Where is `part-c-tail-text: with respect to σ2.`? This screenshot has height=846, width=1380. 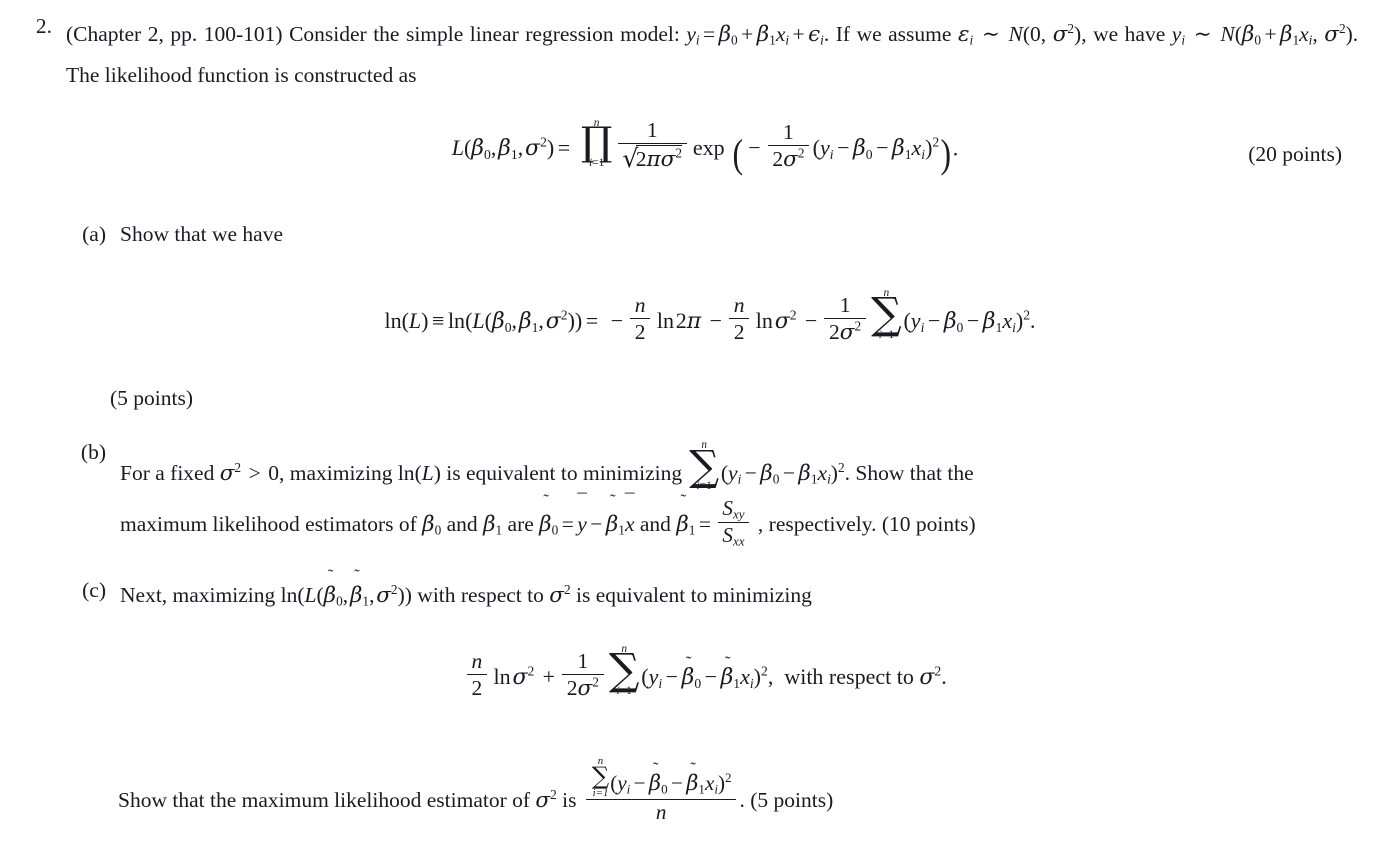
part-c-tail-text: with respect to σ2. is located at coordinates (865, 677).